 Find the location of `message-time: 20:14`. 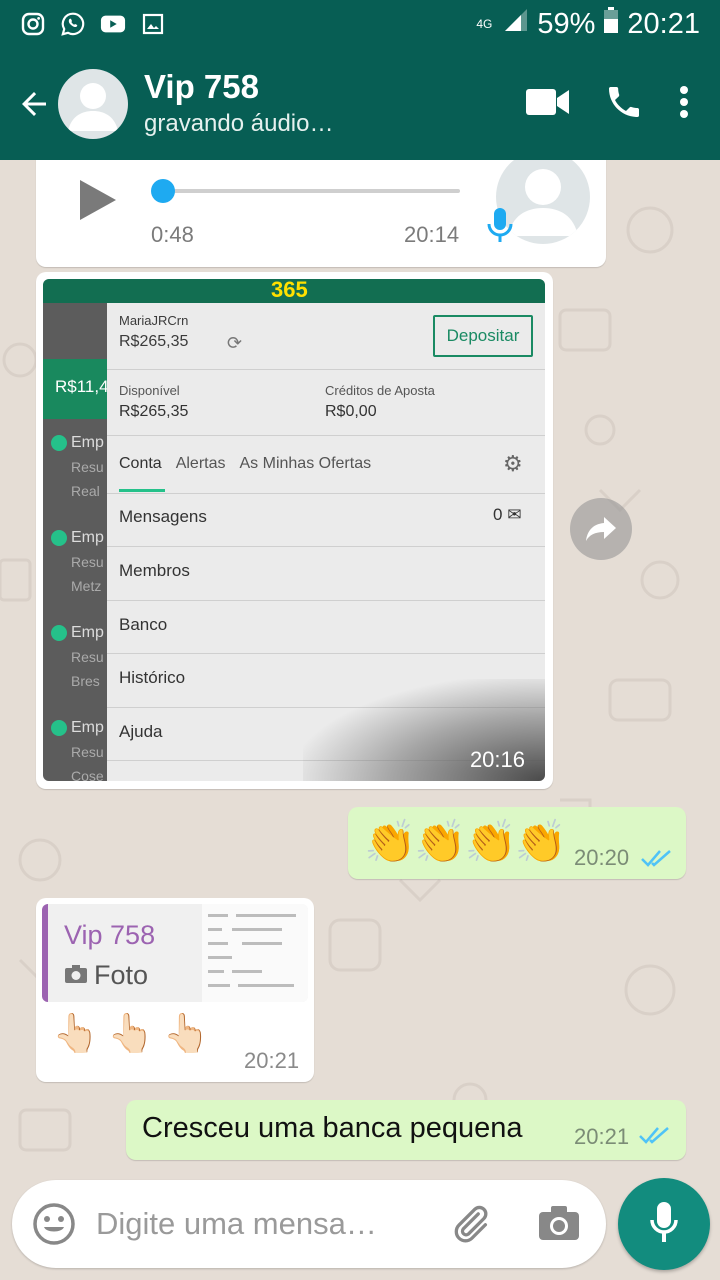

message-time: 20:14 is located at coordinates (432, 234).